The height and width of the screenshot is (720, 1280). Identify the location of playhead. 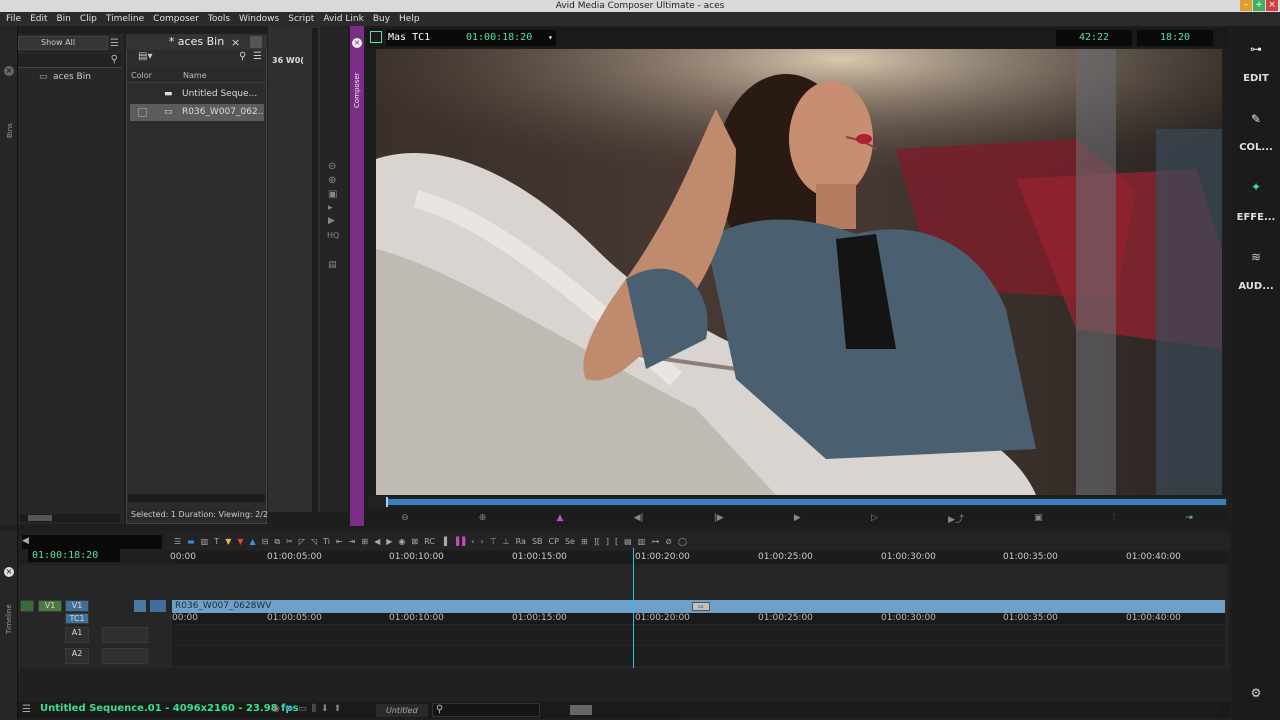
(633, 608).